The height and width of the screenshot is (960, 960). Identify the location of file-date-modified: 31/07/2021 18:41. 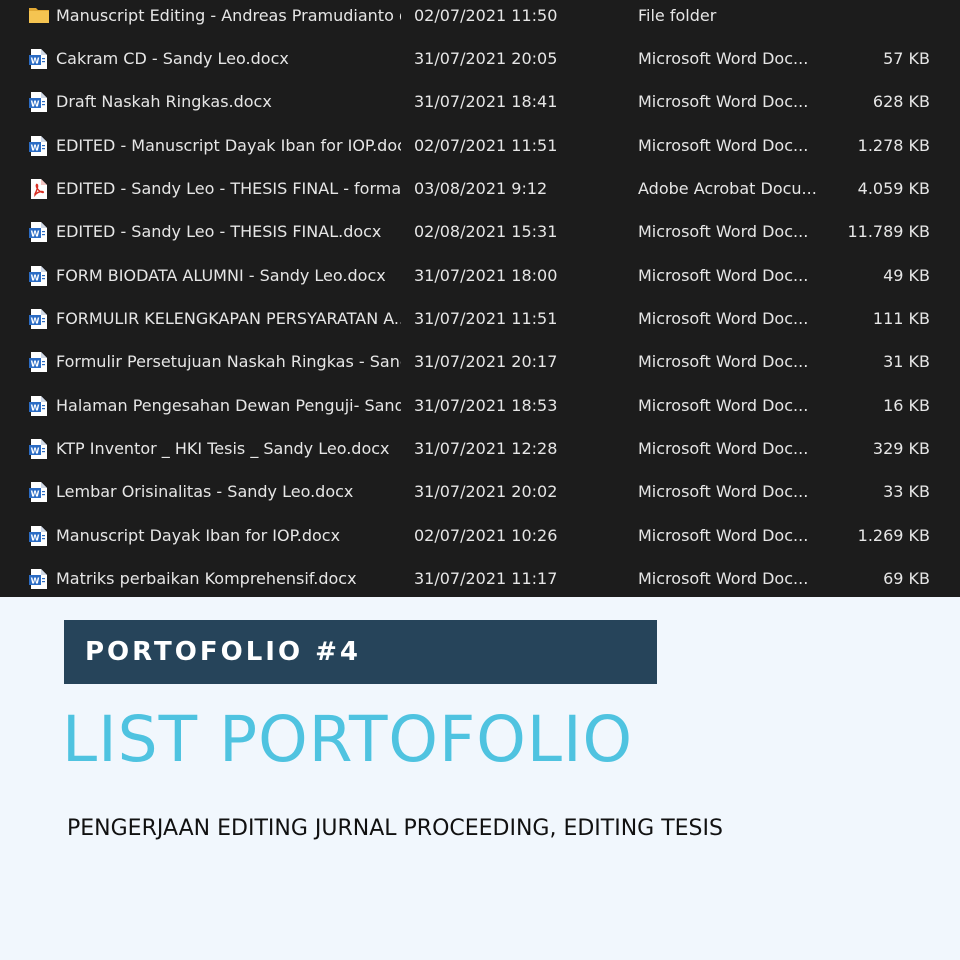
(486, 101).